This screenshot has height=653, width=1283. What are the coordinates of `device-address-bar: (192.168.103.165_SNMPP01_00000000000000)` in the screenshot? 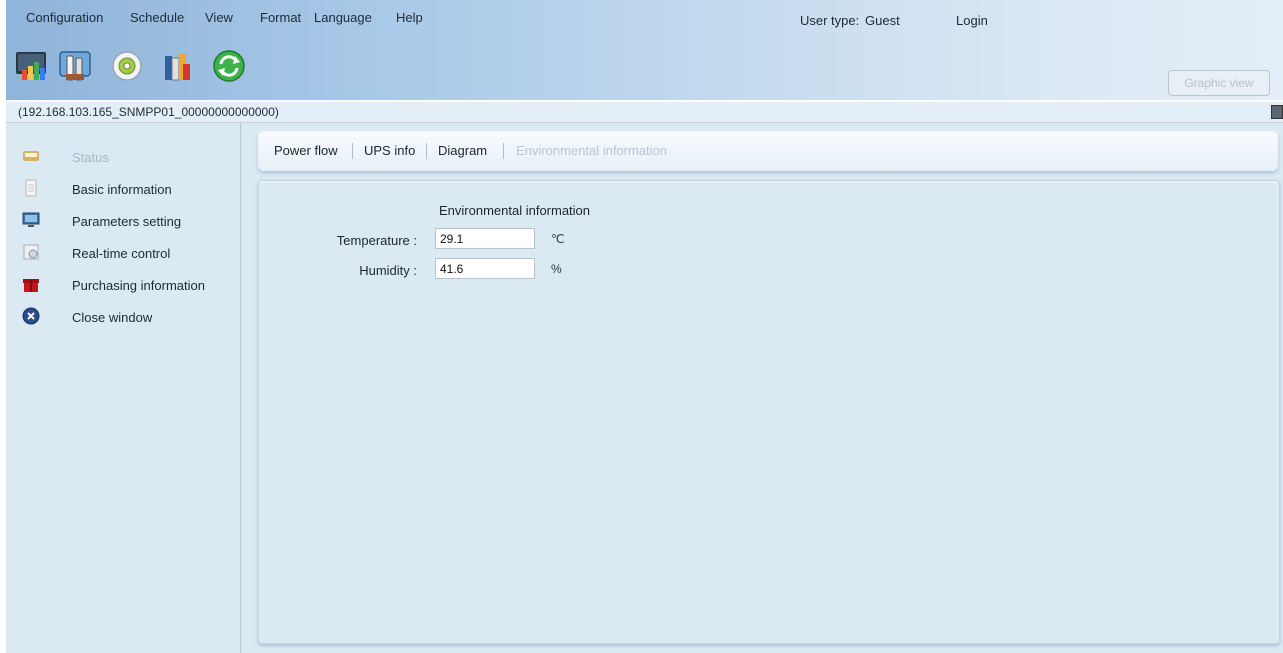 It's located at (644, 112).